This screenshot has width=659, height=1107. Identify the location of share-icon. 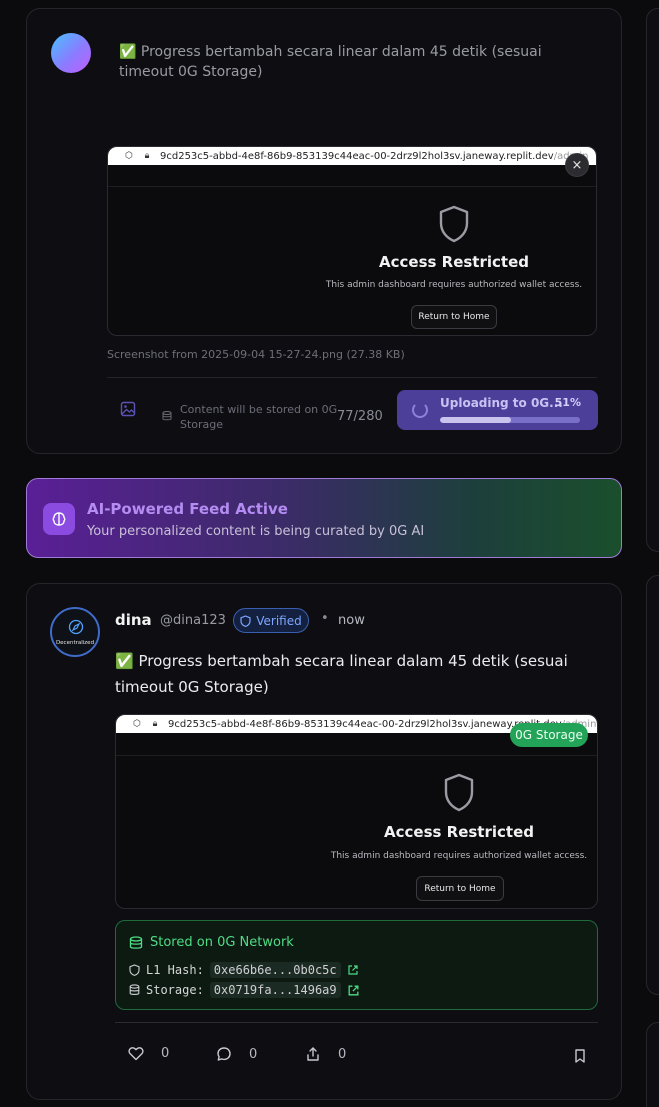
(313, 1054).